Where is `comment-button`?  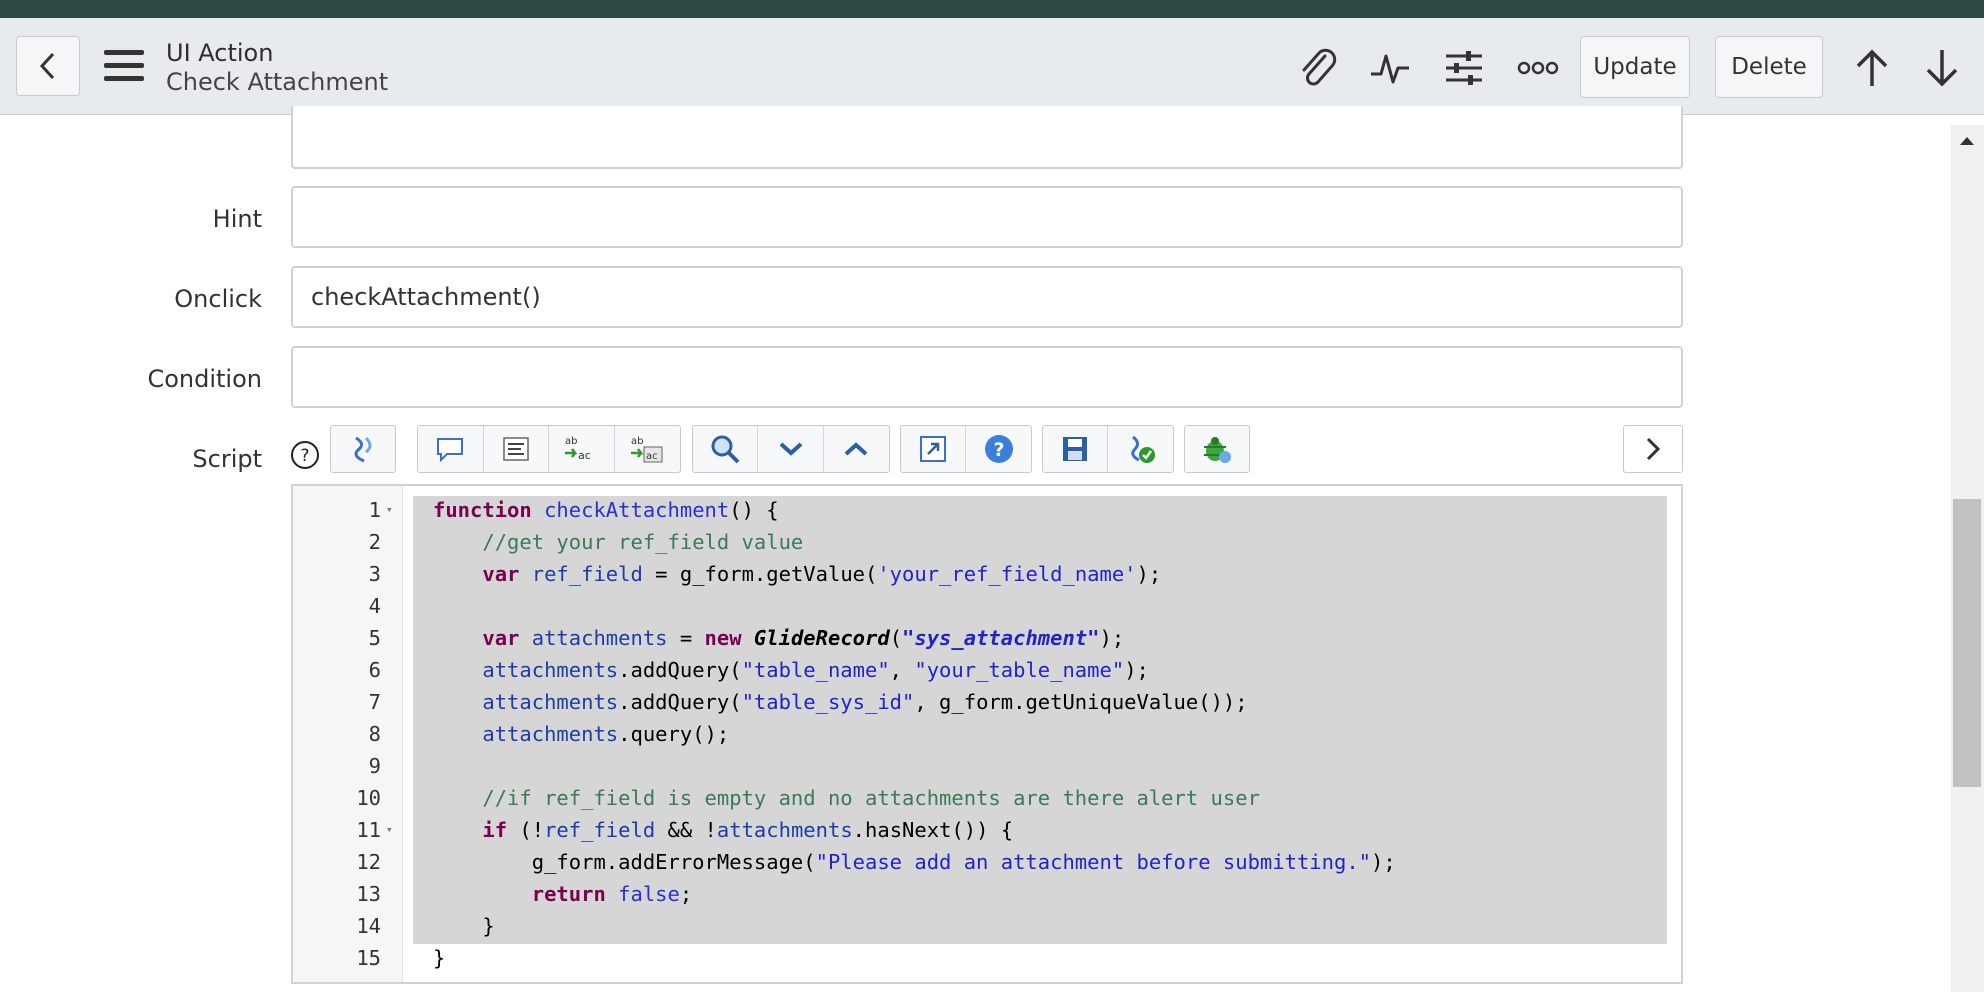 comment-button is located at coordinates (451, 449).